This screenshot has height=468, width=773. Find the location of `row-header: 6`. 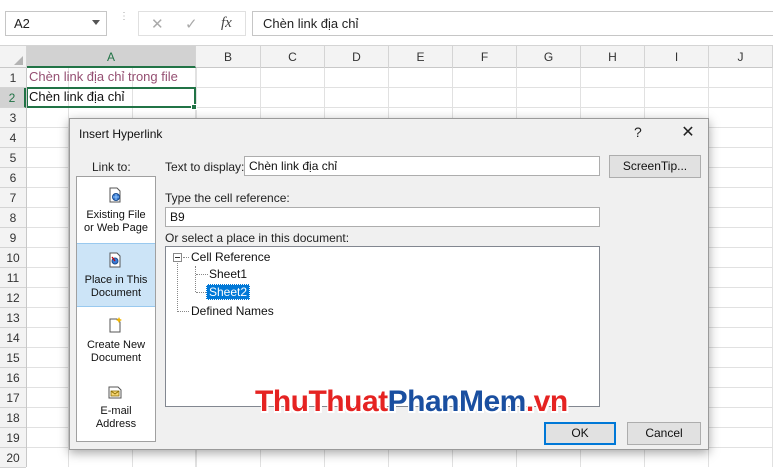

row-header: 6 is located at coordinates (13, 178).